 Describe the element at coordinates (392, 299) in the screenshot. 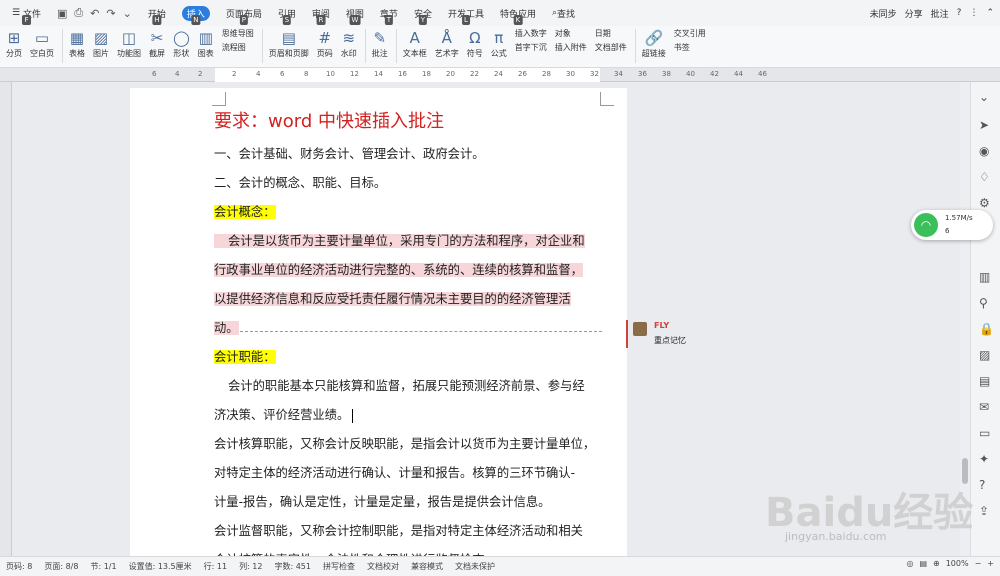

I see `commented-text: 以提供经济信息和反应受托责任履行情况未主要目的的经济管理活` at that location.